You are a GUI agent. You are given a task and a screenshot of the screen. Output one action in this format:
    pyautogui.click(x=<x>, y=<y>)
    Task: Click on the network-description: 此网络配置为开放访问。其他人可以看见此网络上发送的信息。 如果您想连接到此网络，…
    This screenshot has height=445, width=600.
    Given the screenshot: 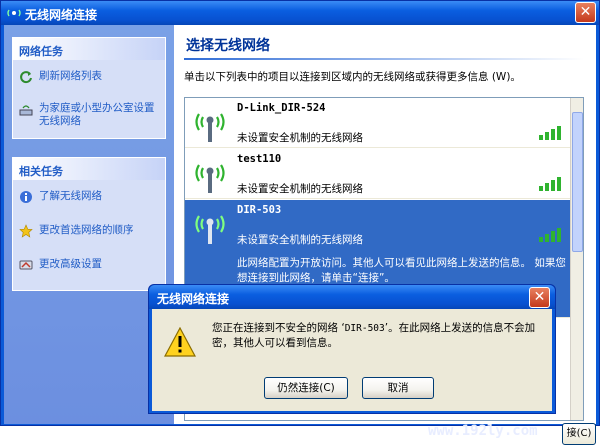 What is the action you would take?
    pyautogui.click(x=401, y=270)
    